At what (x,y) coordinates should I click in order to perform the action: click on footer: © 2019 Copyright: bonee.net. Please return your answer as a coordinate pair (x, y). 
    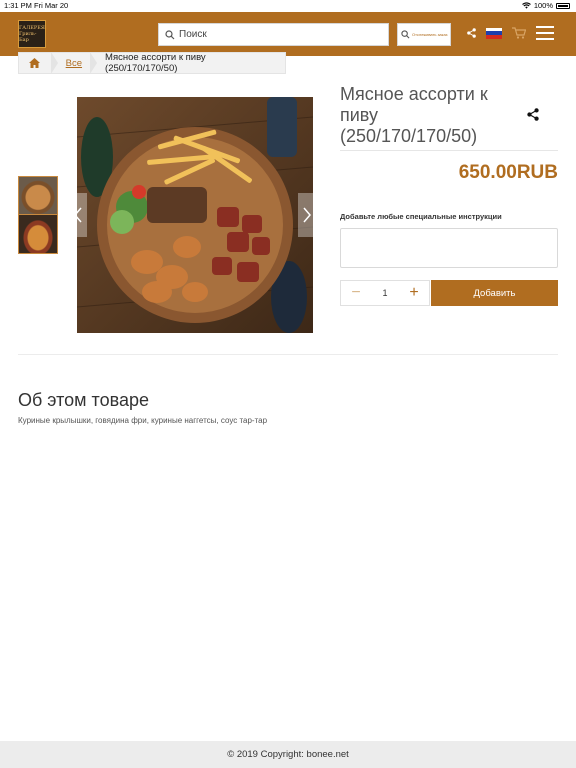
    Looking at the image, I should click on (288, 754).